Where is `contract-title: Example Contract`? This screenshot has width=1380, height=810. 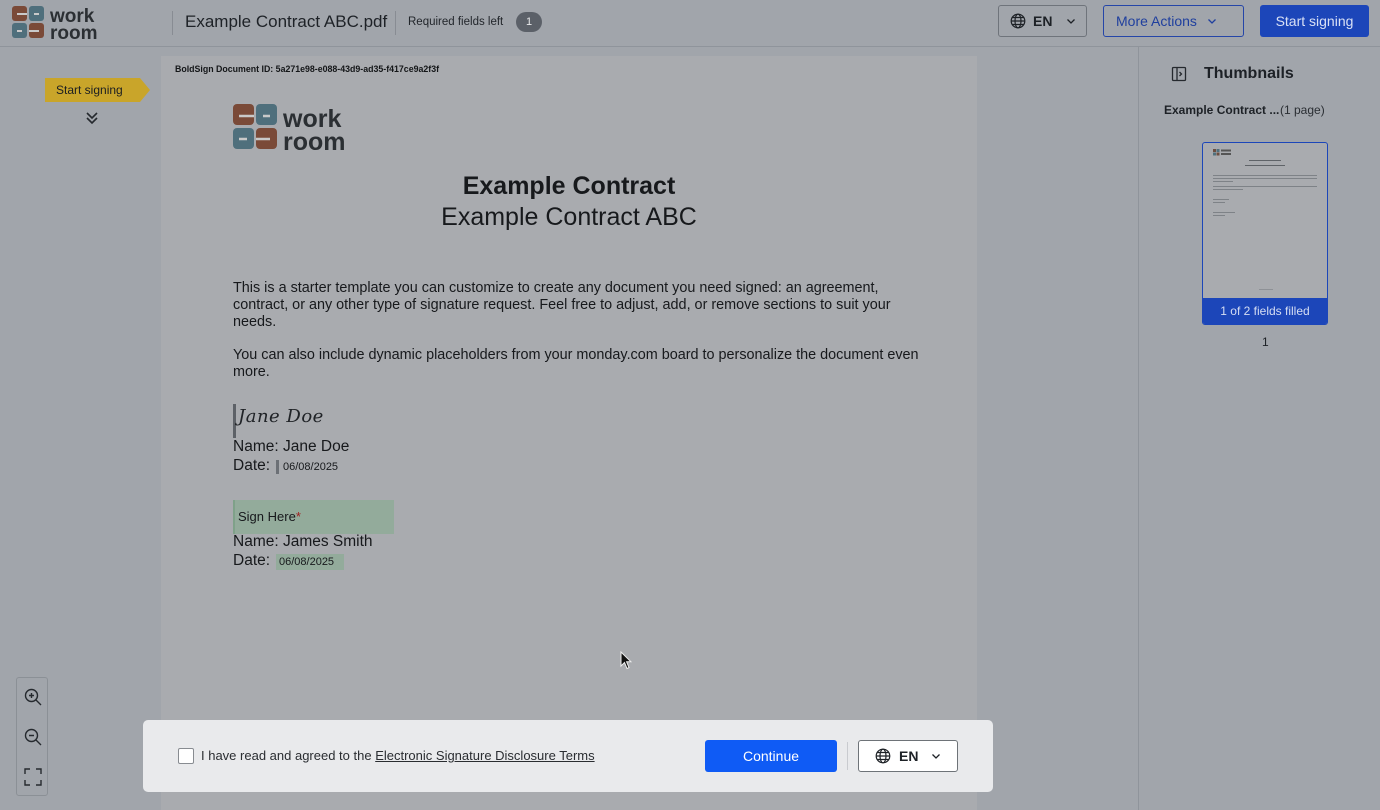
contract-title: Example Contract is located at coordinates (569, 186).